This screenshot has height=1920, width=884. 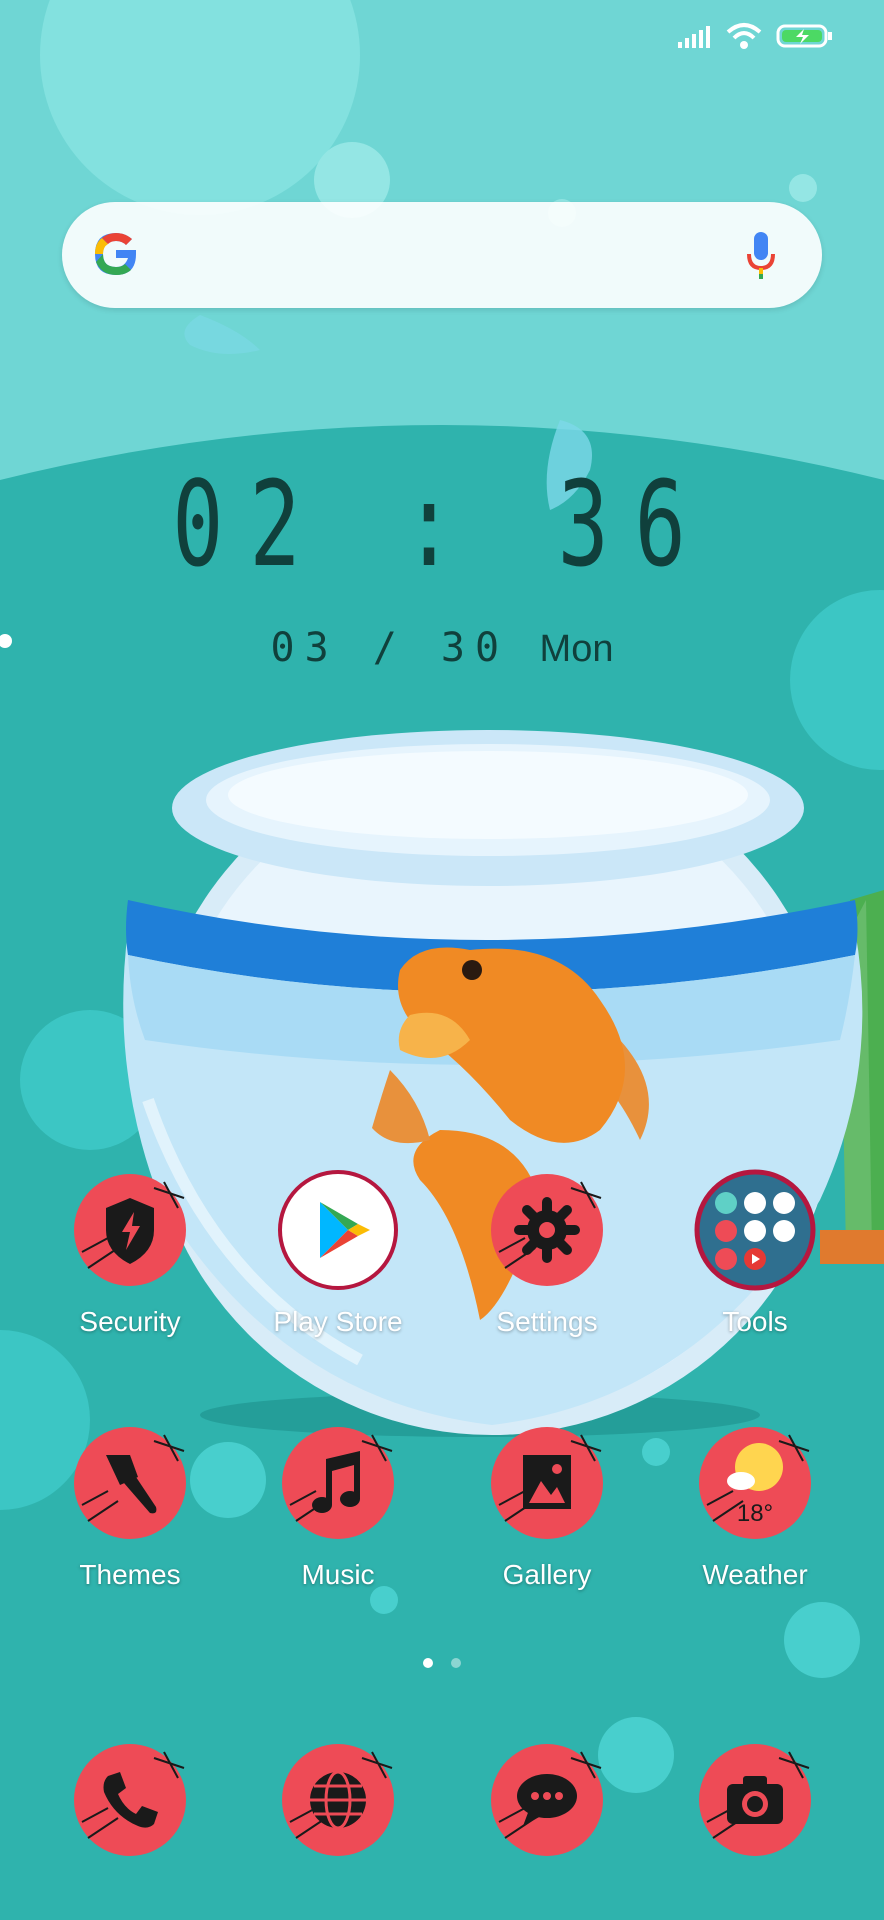 I want to click on app-music: Music, so click(x=338, y=1506).